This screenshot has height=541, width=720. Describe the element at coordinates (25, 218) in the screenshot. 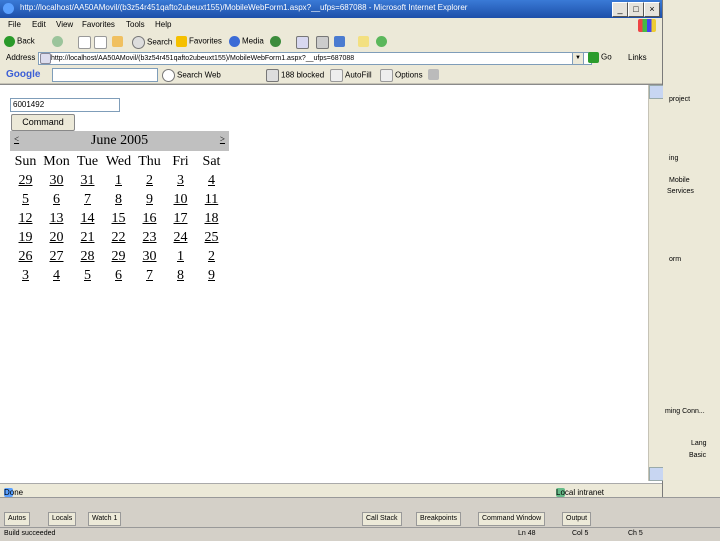

I see `calendar-day: 12` at that location.